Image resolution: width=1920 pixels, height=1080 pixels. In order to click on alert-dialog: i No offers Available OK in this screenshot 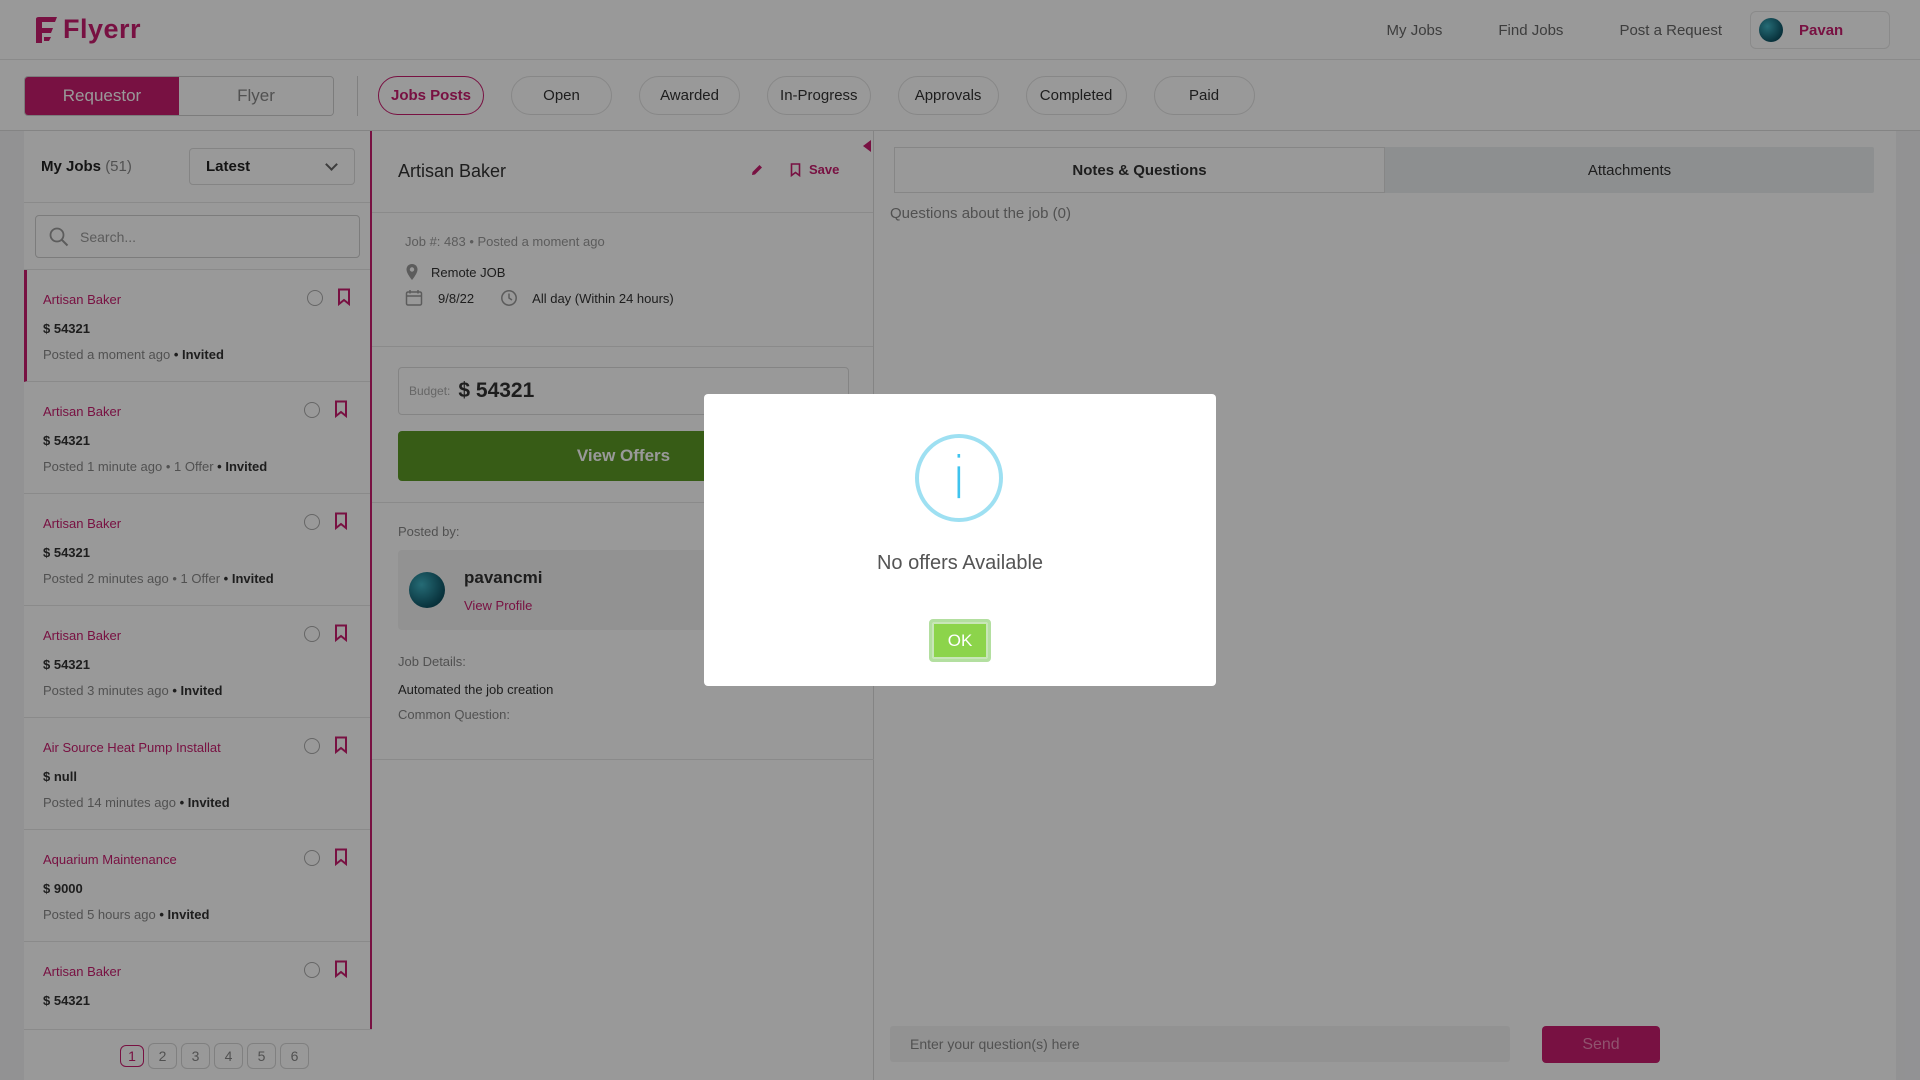, I will do `click(960, 540)`.